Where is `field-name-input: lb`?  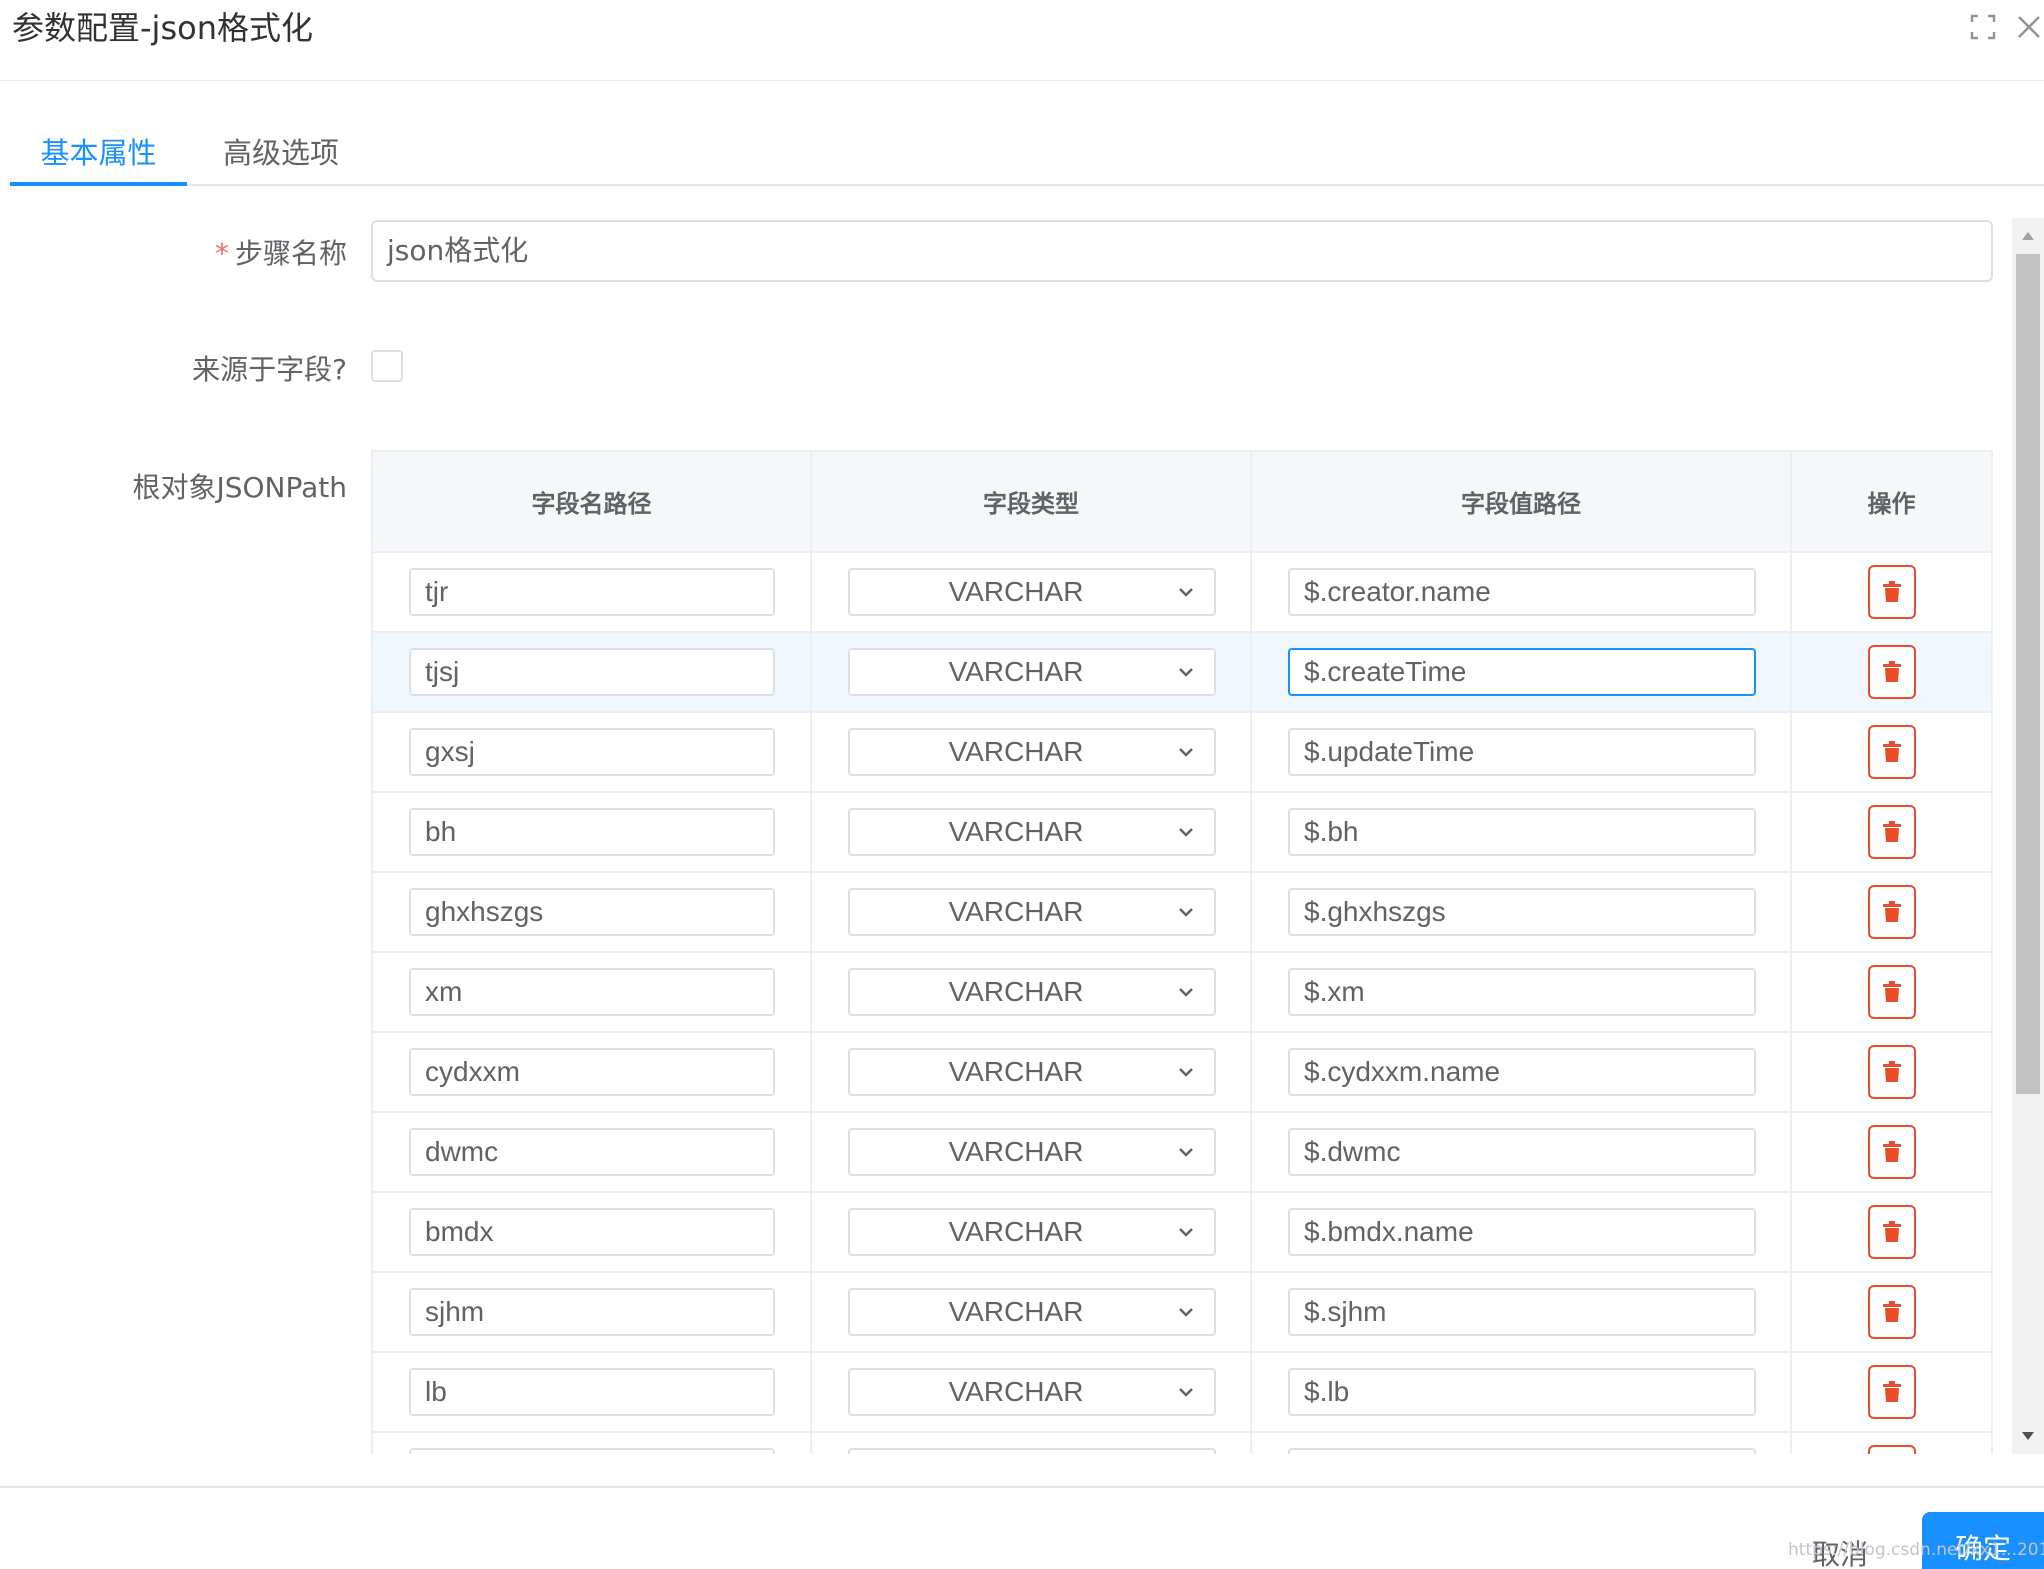 field-name-input: lb is located at coordinates (592, 1392).